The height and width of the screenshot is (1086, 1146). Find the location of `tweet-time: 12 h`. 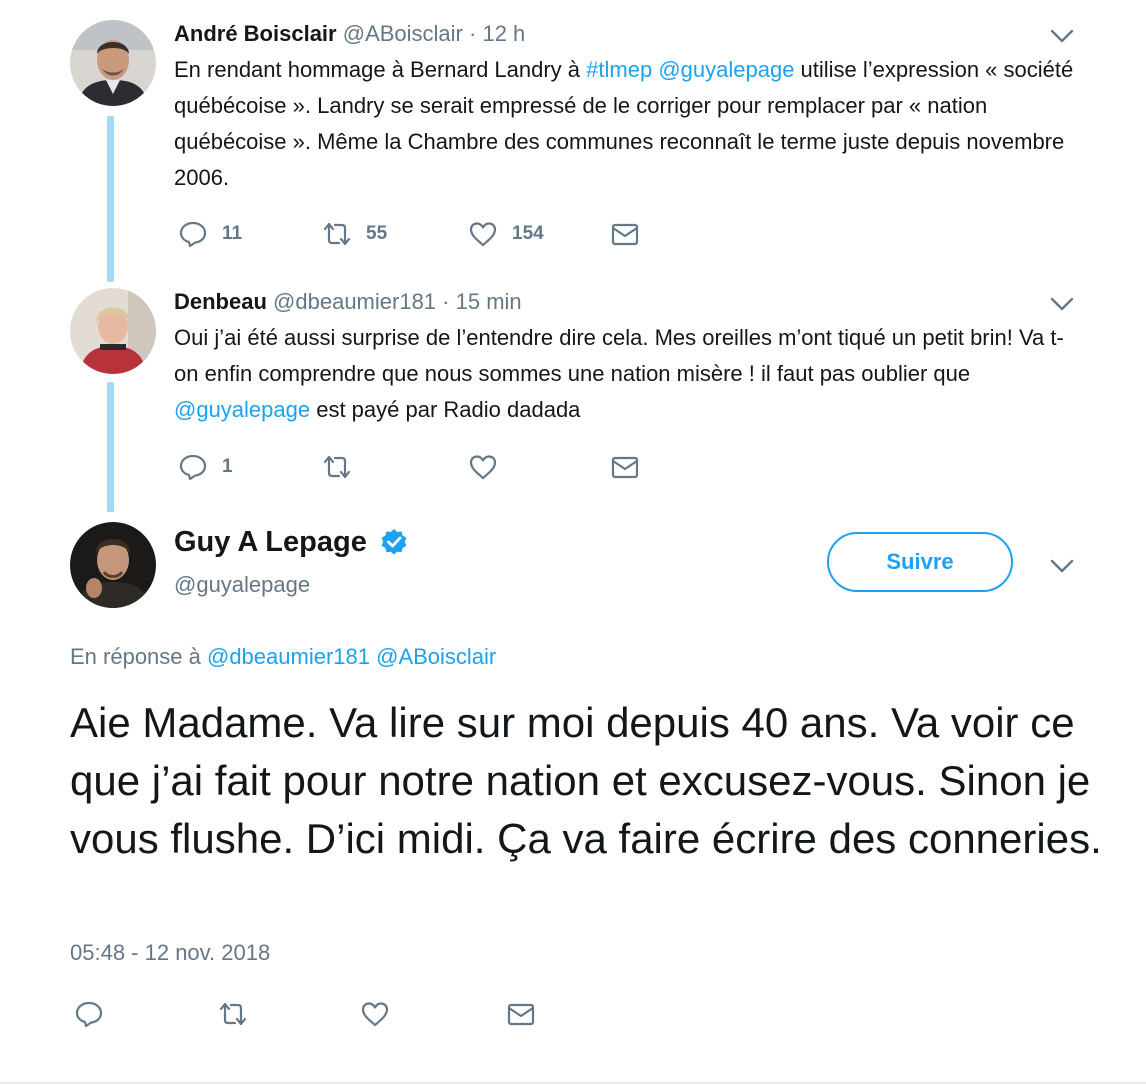

tweet-time: 12 h is located at coordinates (503, 33).